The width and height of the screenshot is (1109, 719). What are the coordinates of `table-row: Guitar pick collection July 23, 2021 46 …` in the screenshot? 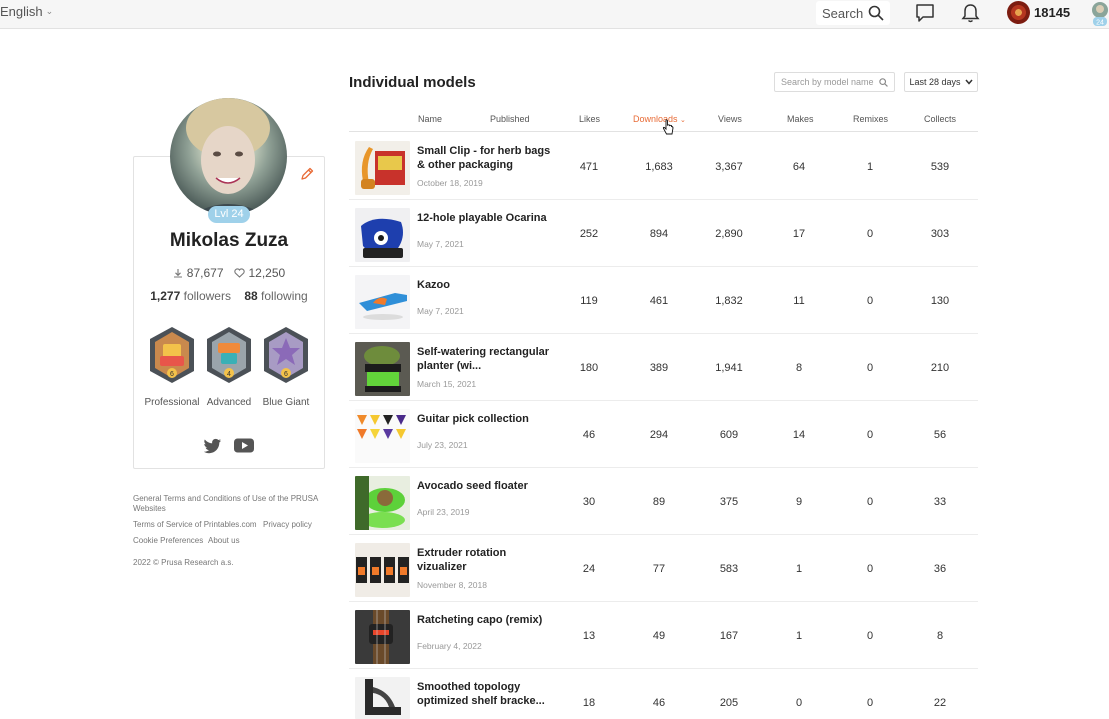 It's located at (663, 434).